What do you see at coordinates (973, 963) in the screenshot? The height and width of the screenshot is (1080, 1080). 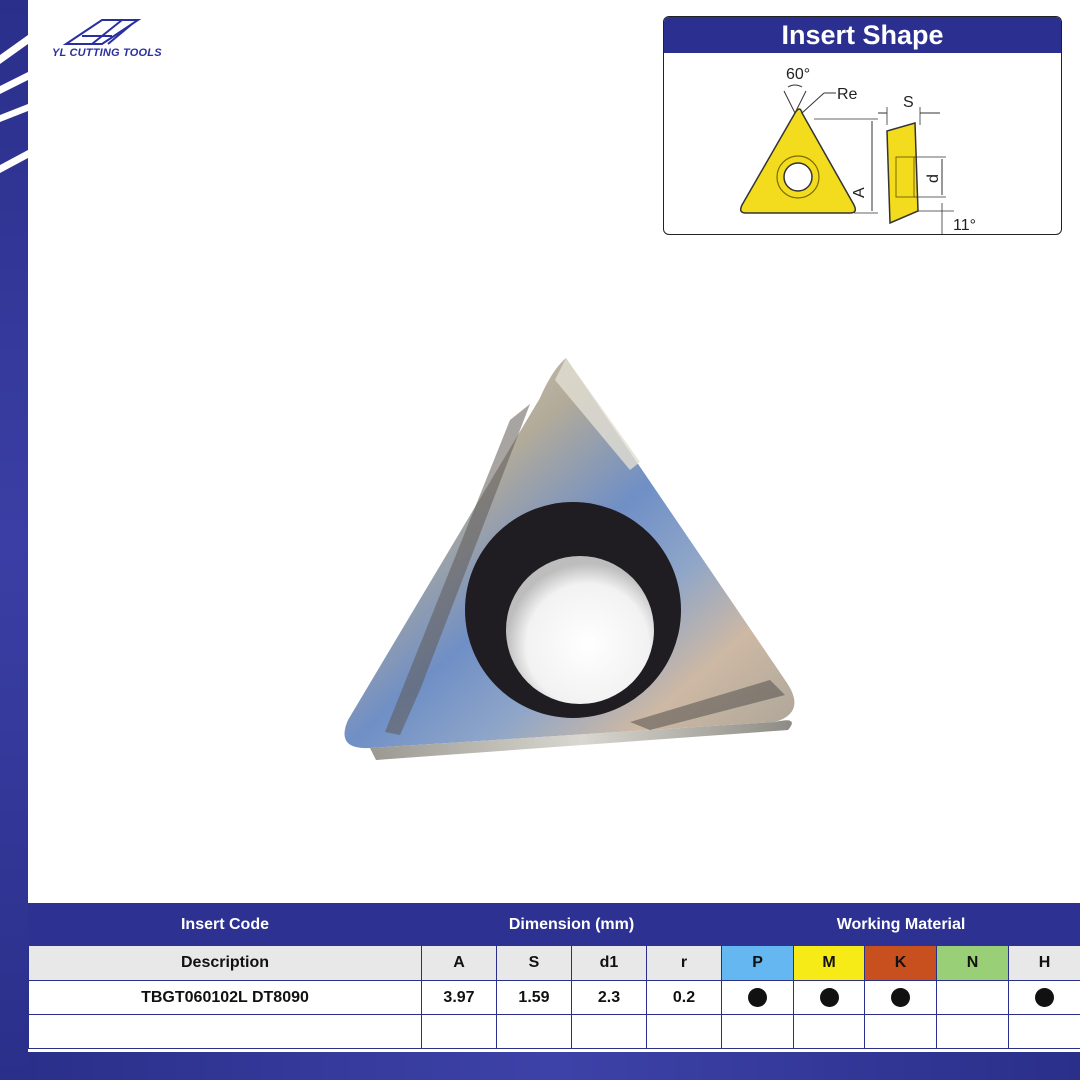 I see `material-n-header: N` at bounding box center [973, 963].